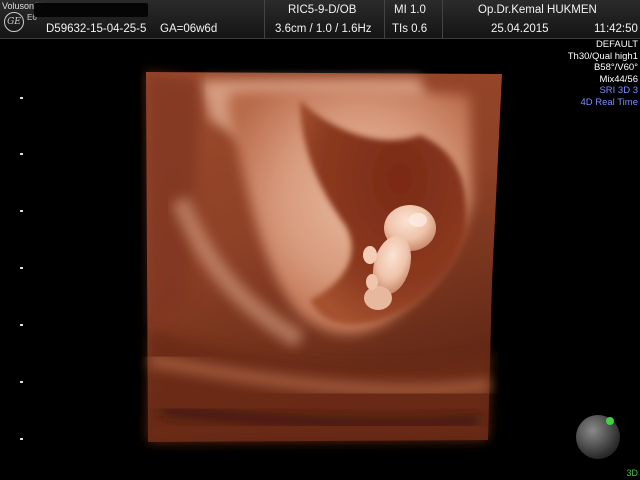 Image resolution: width=640 pixels, height=480 pixels. I want to click on mi-value: MI 1.0, so click(410, 10).